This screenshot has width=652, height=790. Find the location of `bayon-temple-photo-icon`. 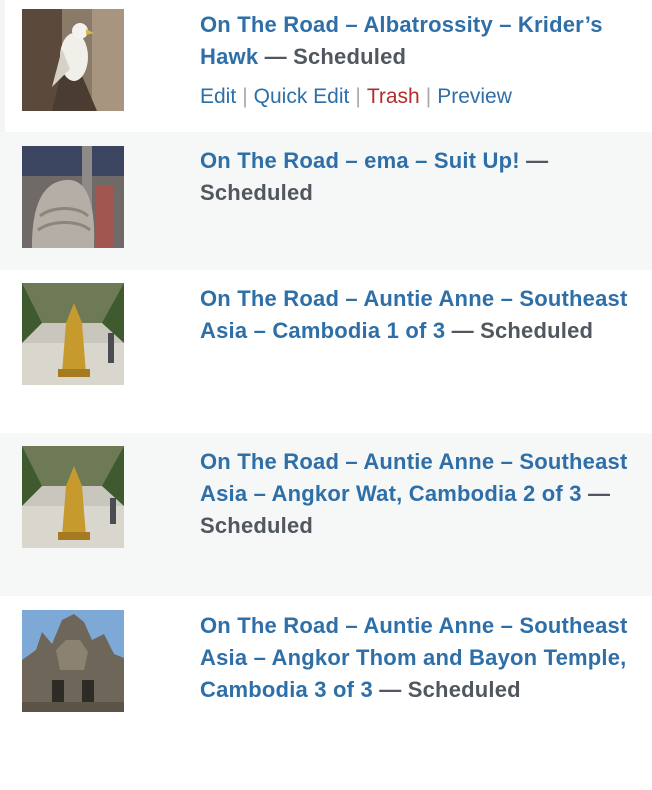

bayon-temple-photo-icon is located at coordinates (73, 661).